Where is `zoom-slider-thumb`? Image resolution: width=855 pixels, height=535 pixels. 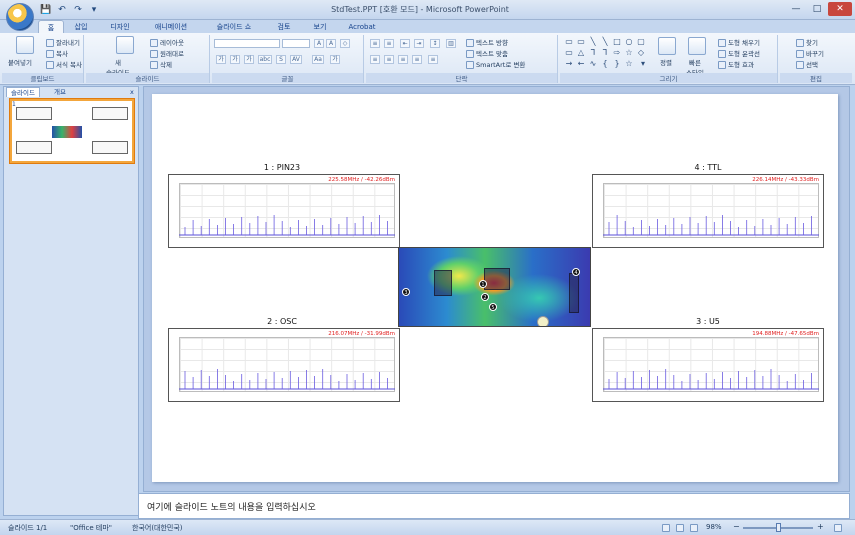 zoom-slider-thumb is located at coordinates (778, 527).